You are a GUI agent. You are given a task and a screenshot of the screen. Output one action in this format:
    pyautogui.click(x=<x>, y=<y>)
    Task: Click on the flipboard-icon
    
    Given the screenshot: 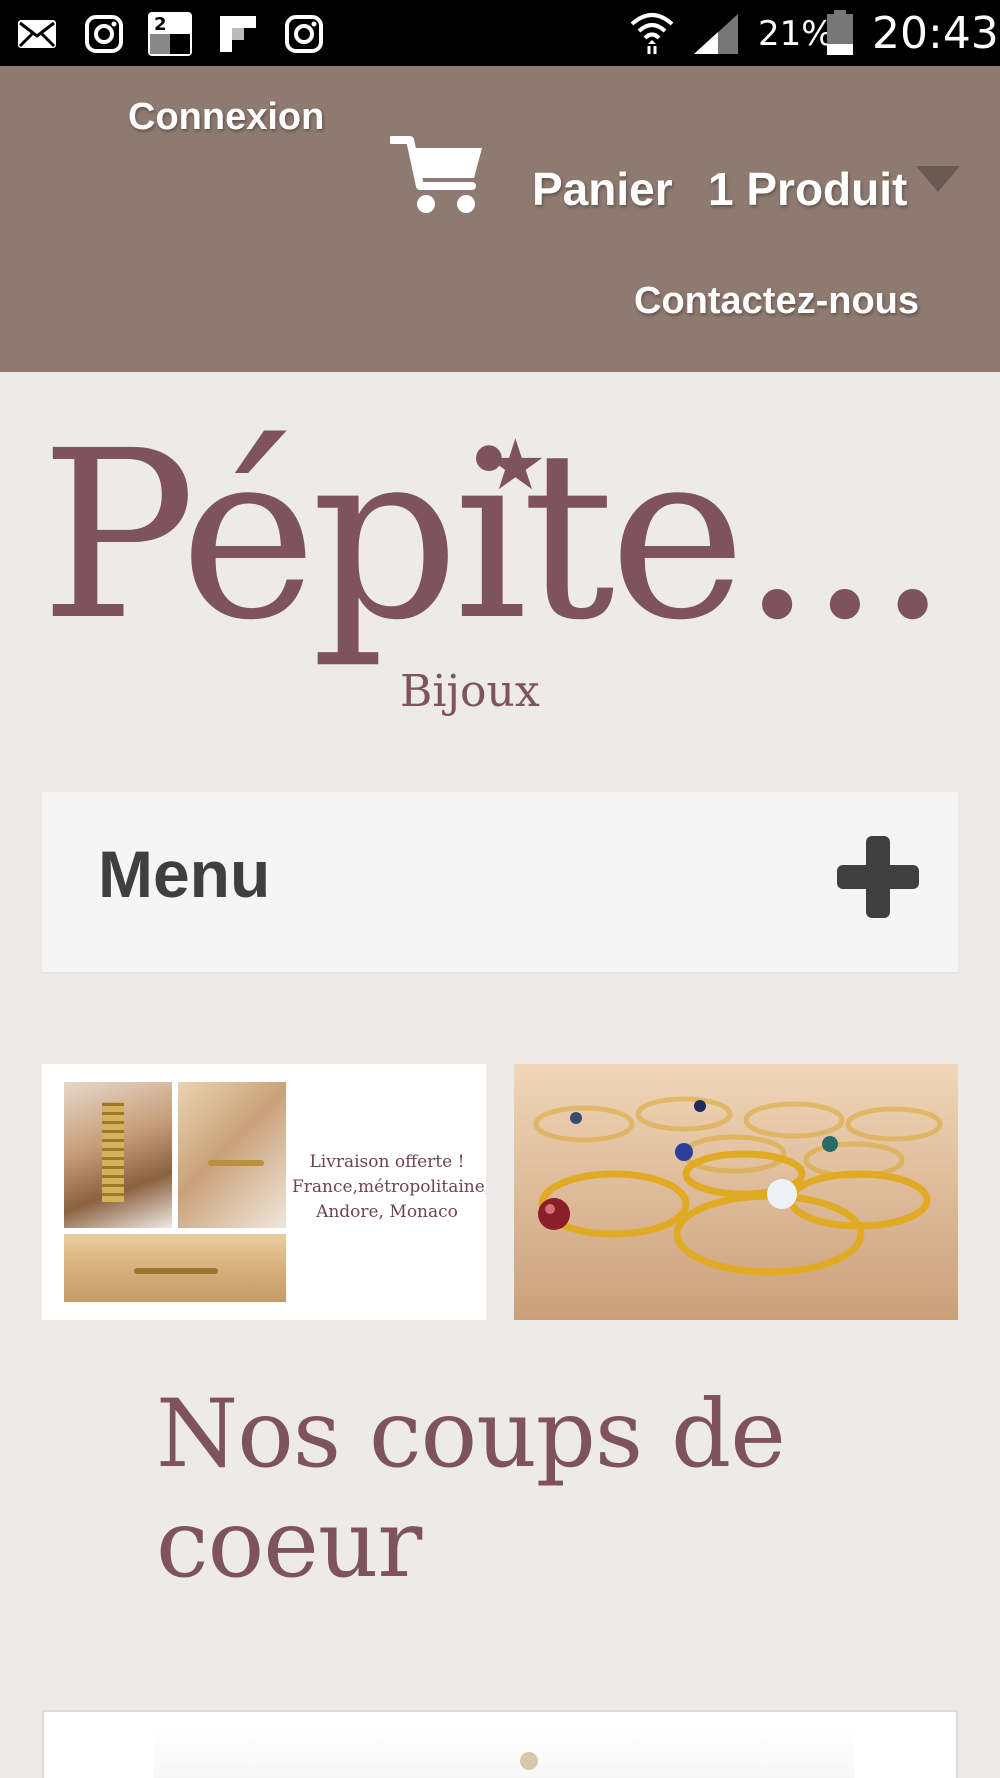 What is the action you would take?
    pyautogui.click(x=238, y=36)
    